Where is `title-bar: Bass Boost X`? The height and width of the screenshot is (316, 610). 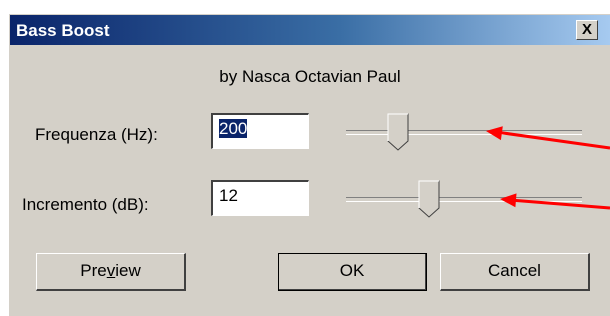 title-bar: Bass Boost X is located at coordinates (310, 30).